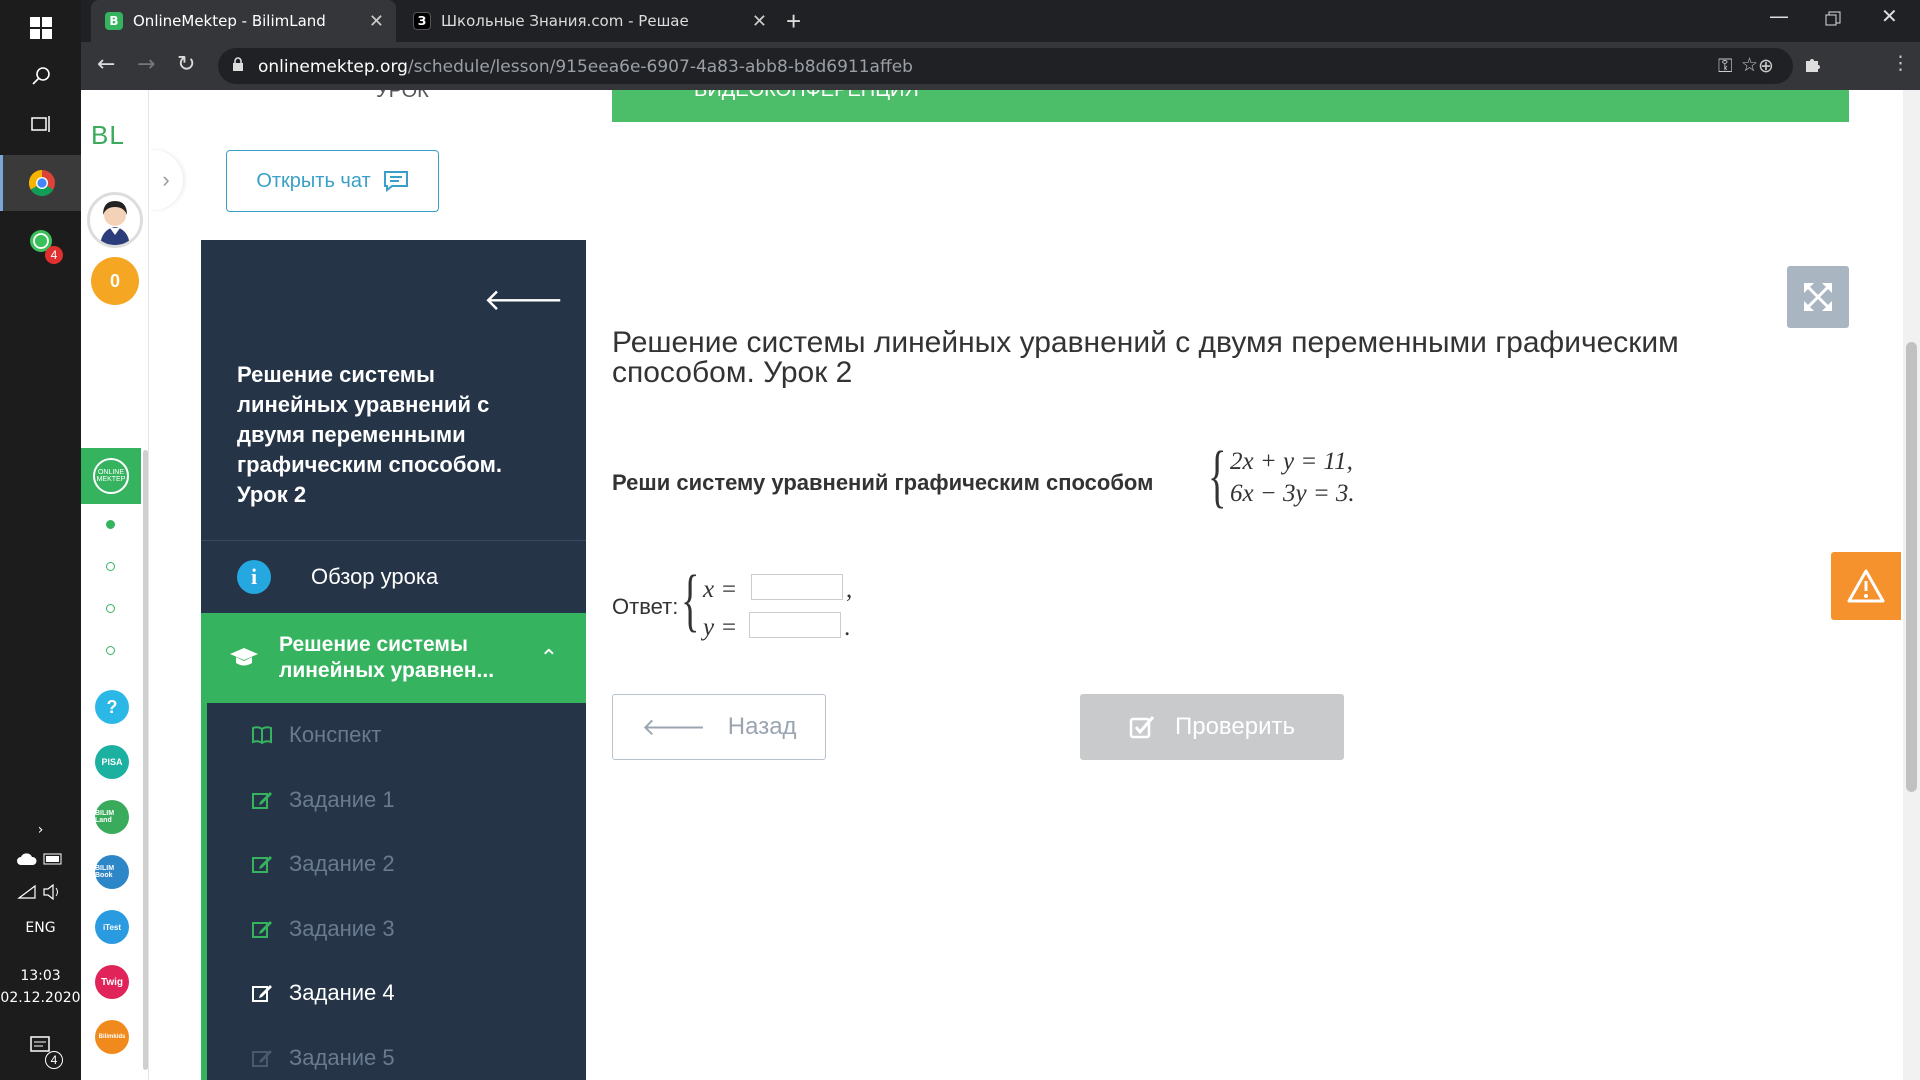 This screenshot has height=1080, width=1920. I want to click on bookmark-star-icon: ☆, so click(1749, 65).